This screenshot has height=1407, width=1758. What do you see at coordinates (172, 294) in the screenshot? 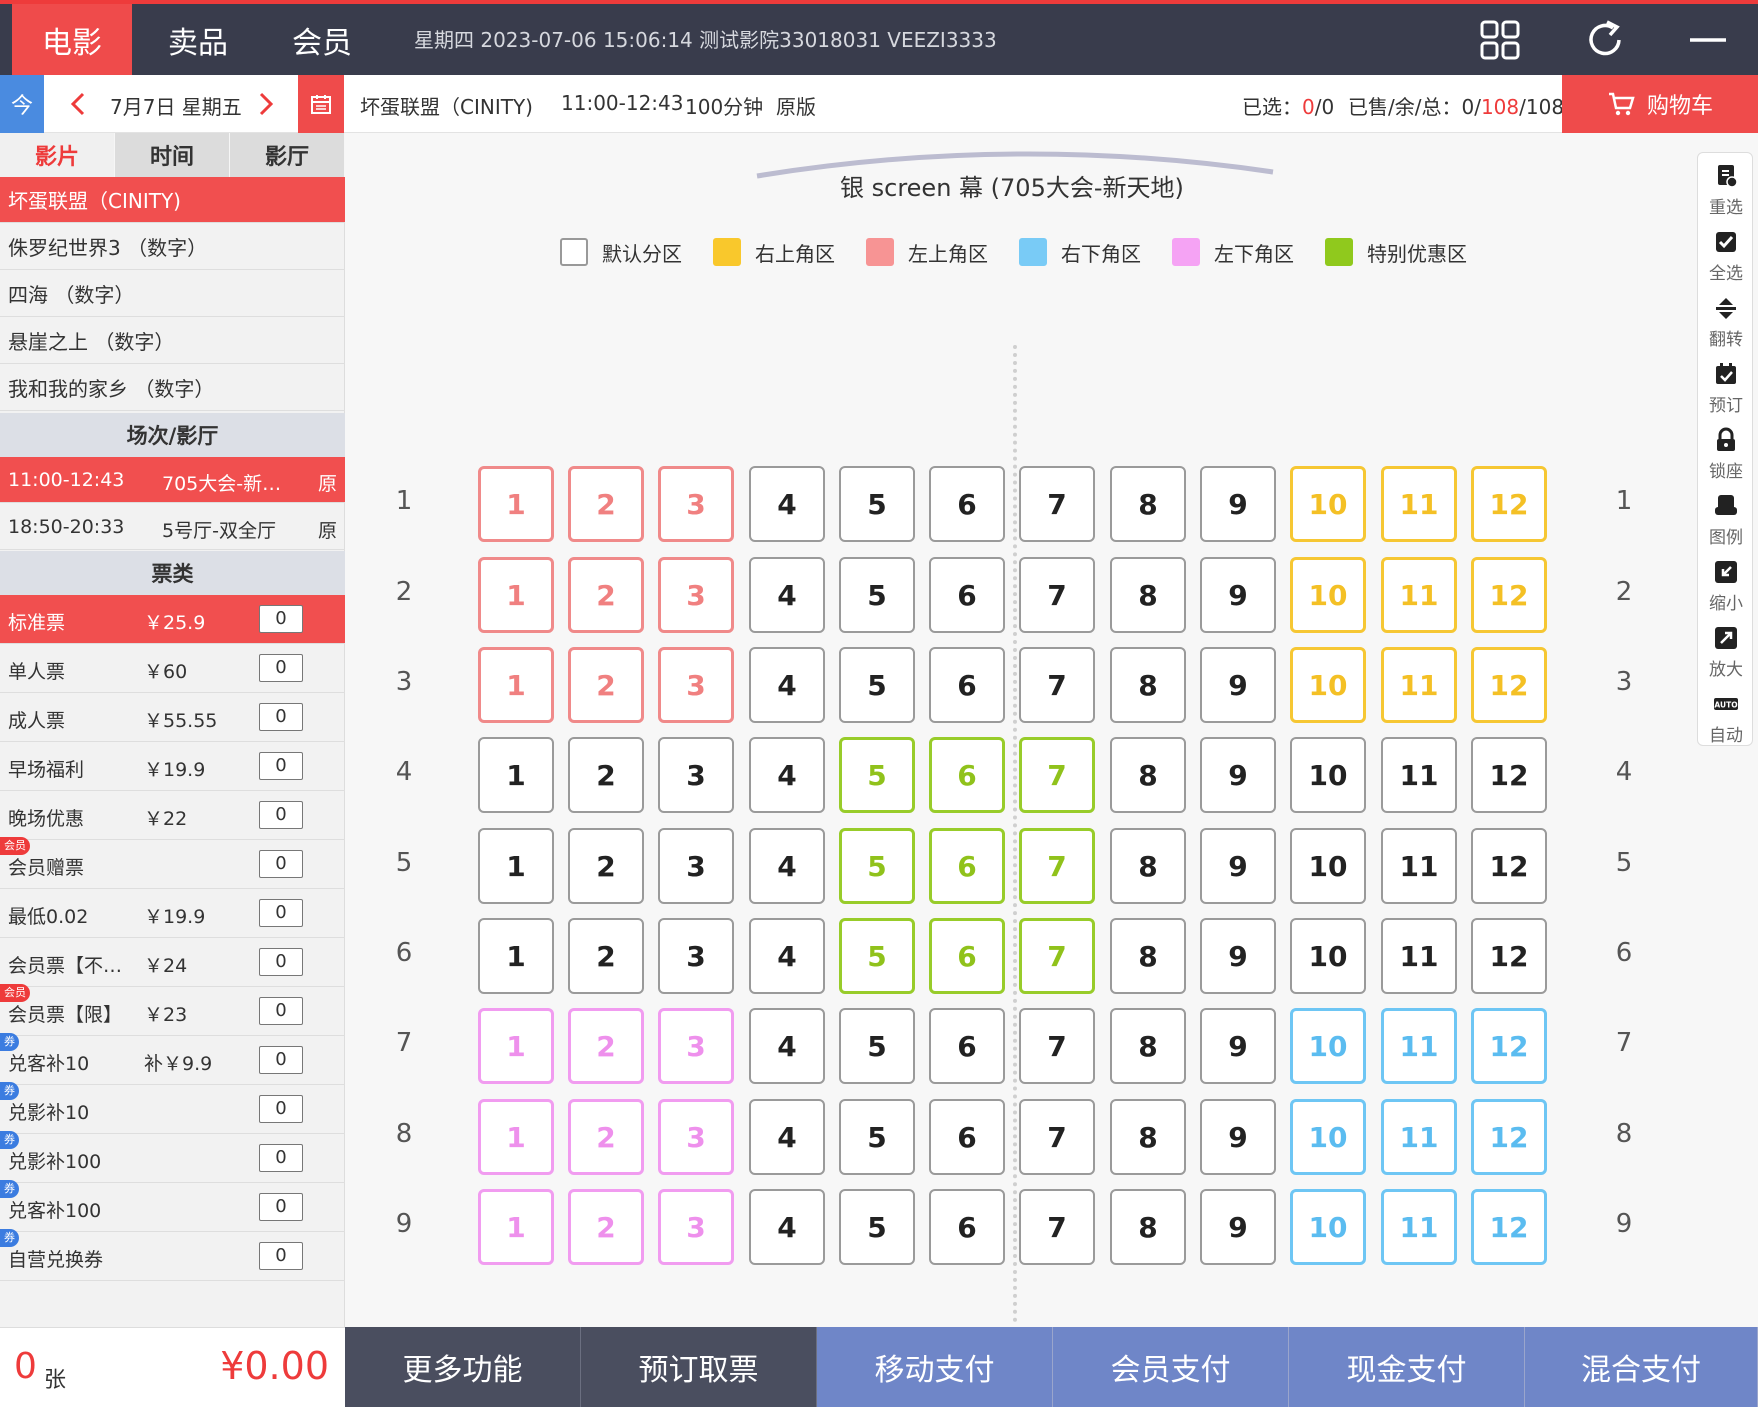
I see `movie-item: 四海 （数字）` at bounding box center [172, 294].